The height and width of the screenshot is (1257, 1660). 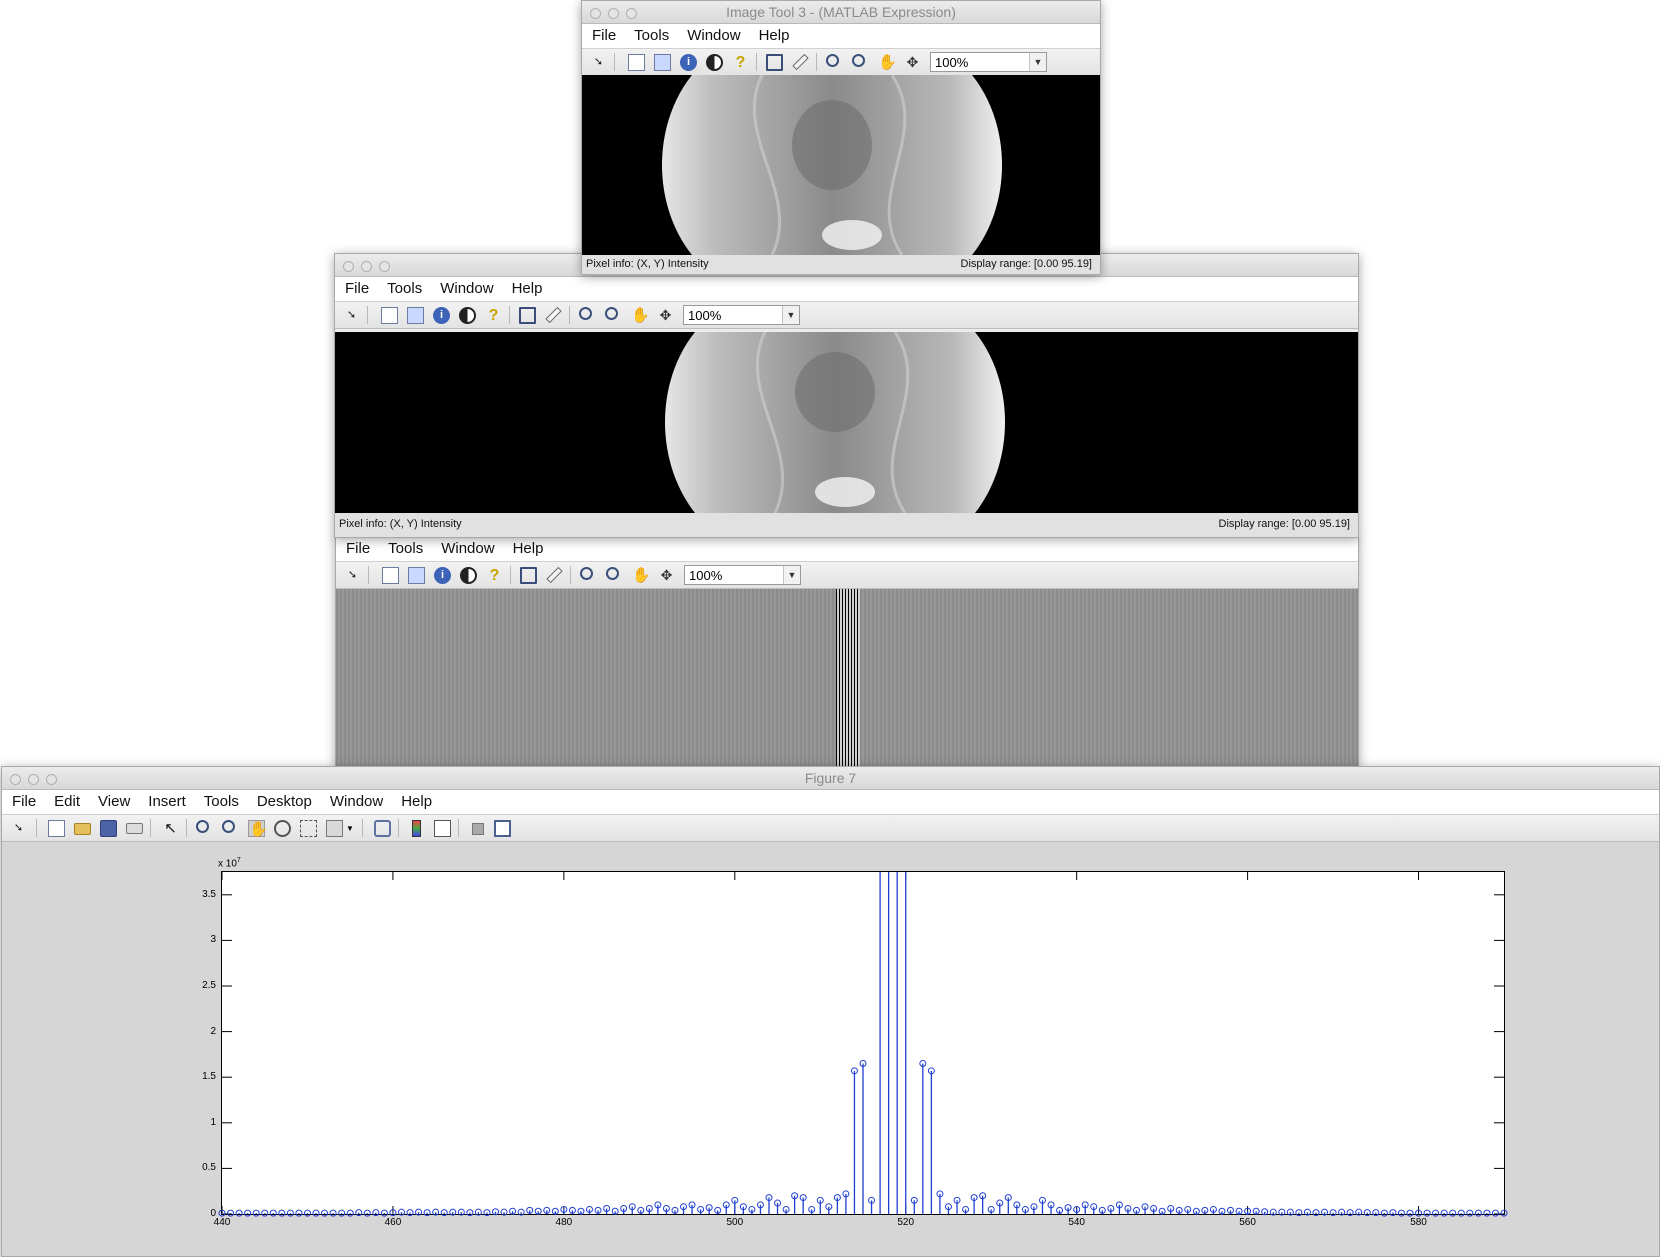 I want to click on menu-insert: Insert, so click(x=166, y=800).